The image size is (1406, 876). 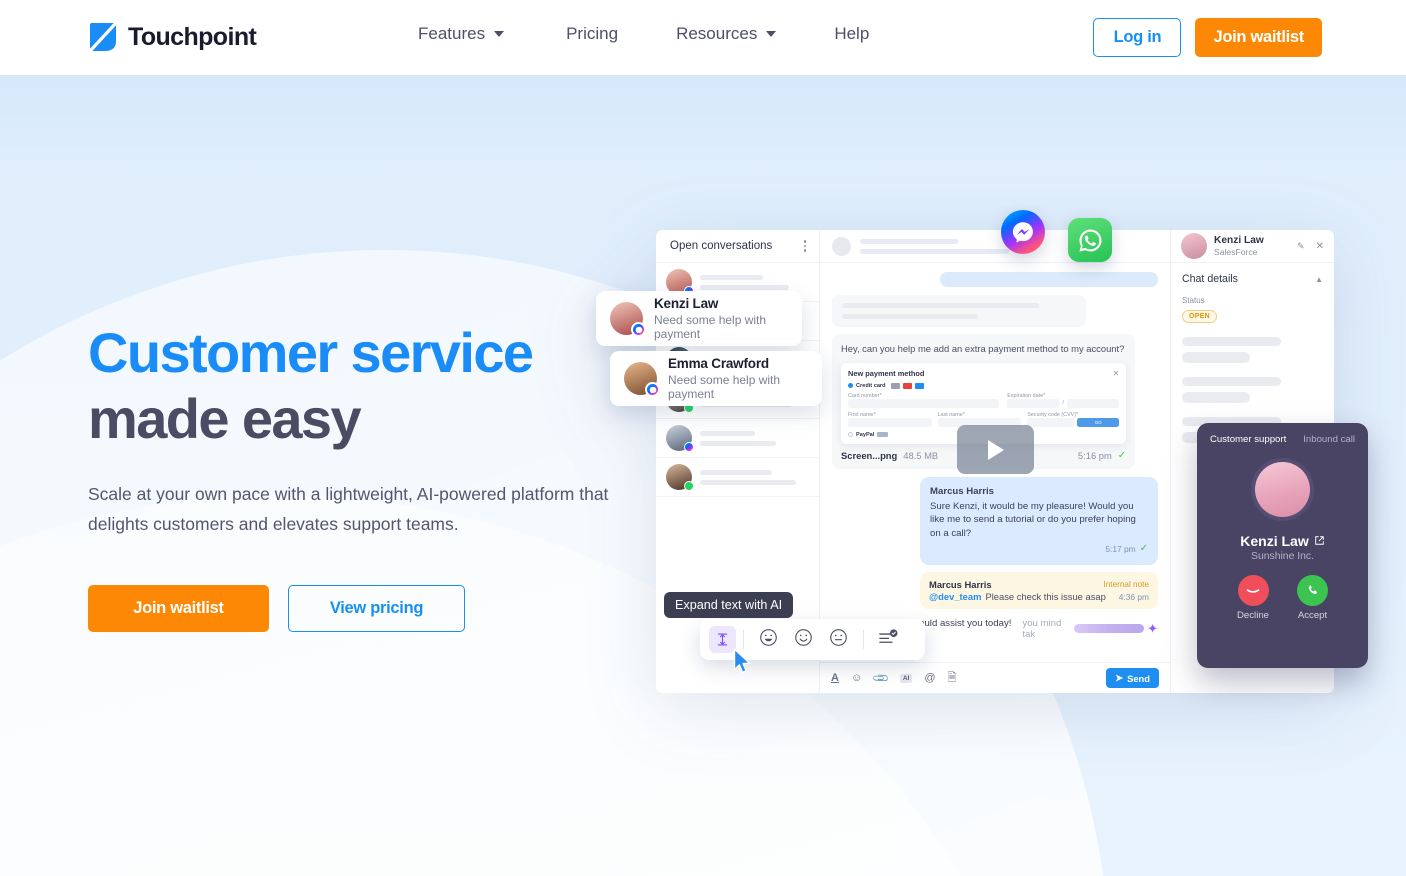 I want to click on view-pricing-button: View pricing, so click(x=376, y=609).